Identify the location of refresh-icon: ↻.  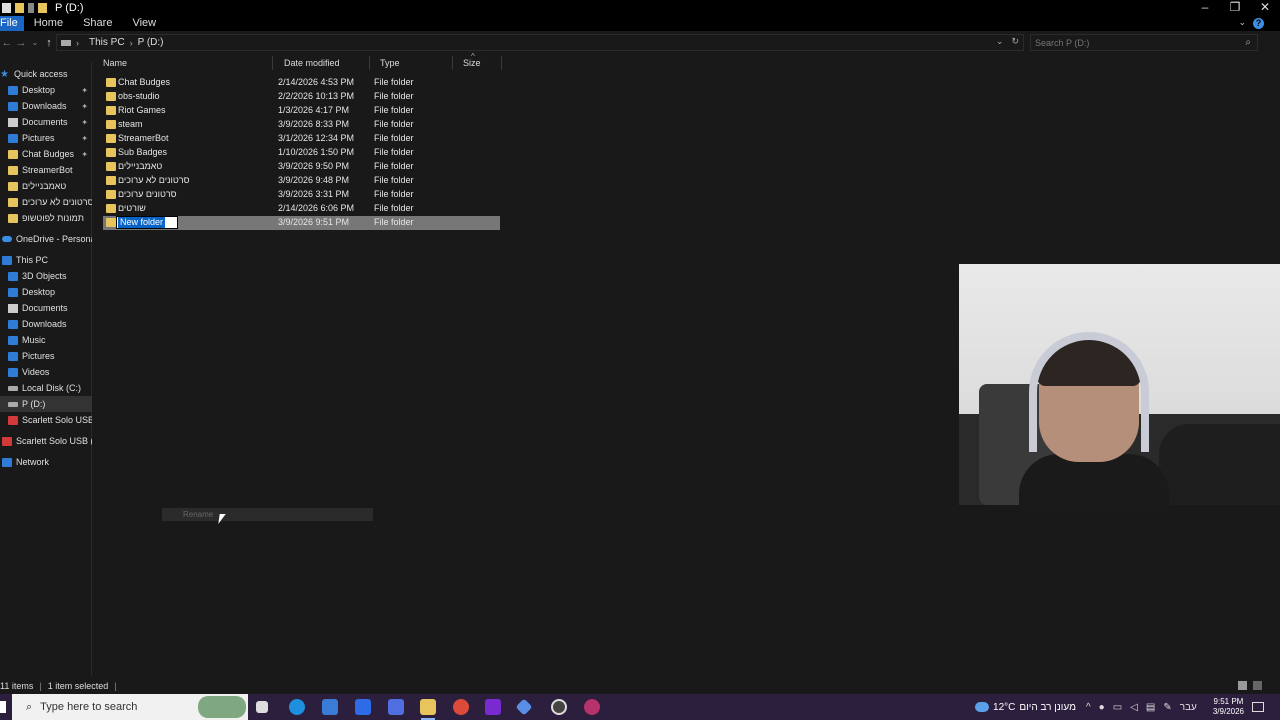
(1015, 41).